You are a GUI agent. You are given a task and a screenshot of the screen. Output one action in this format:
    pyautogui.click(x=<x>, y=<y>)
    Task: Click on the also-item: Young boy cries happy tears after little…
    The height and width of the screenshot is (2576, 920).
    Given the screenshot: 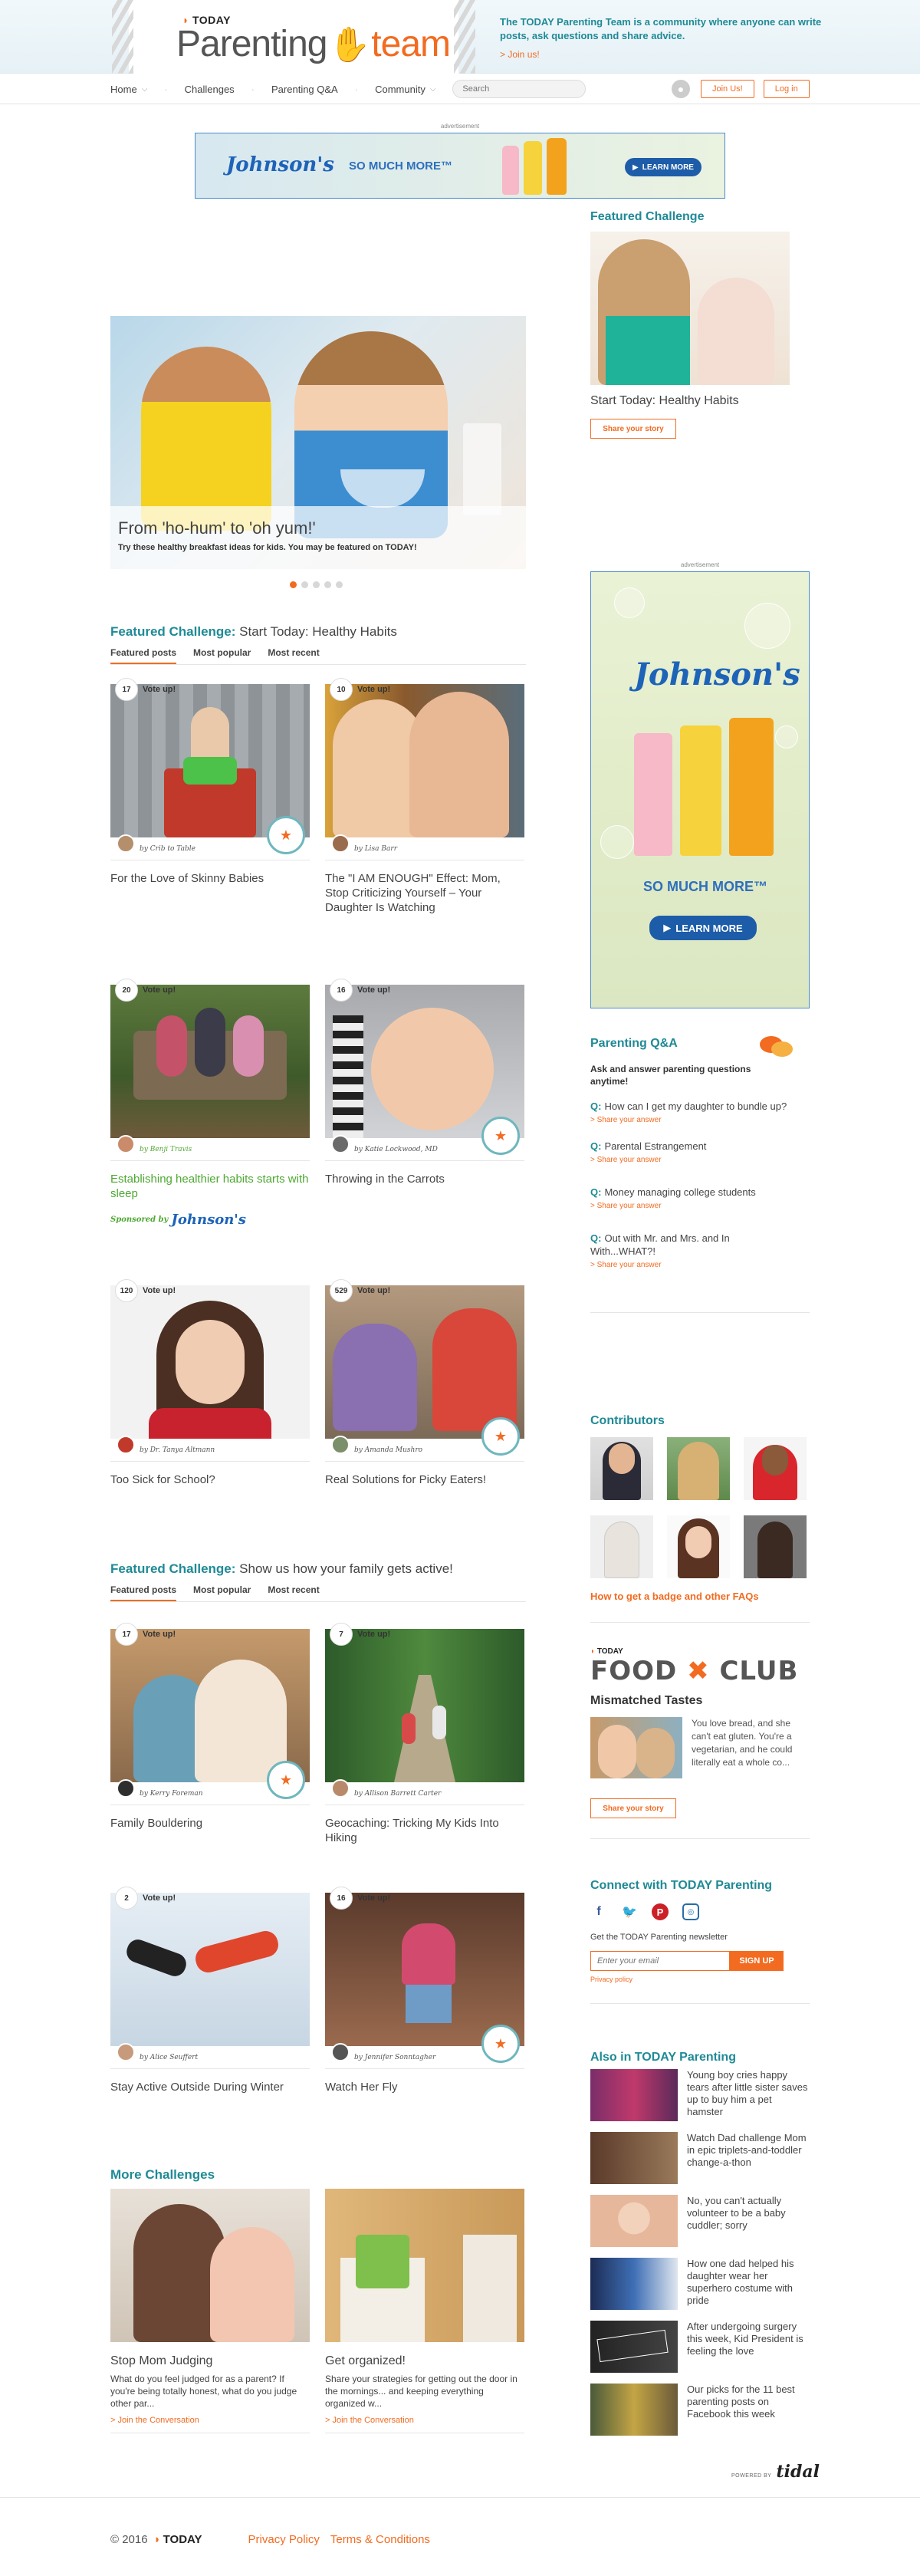 What is the action you would take?
    pyautogui.click(x=700, y=2095)
    